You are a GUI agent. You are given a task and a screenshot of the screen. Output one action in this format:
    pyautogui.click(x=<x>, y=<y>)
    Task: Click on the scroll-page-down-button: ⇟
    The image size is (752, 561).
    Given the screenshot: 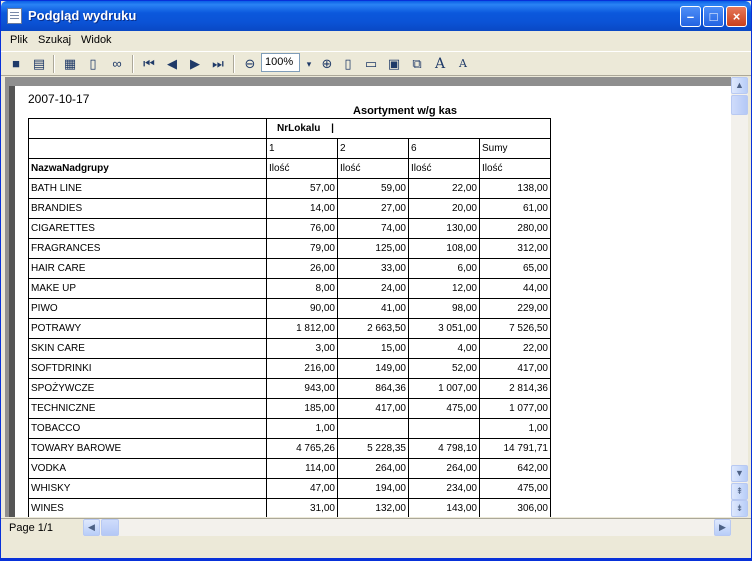 What is the action you would take?
    pyautogui.click(x=739, y=508)
    